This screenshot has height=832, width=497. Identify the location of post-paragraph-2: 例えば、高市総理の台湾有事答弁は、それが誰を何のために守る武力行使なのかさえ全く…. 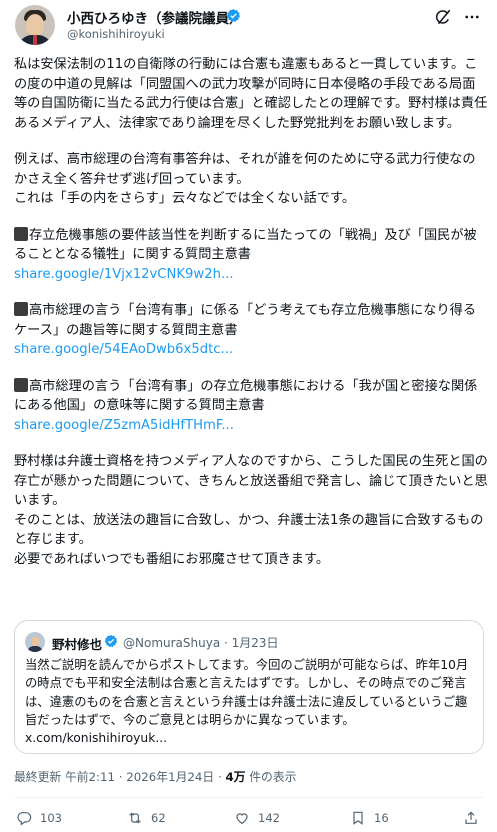
(245, 169).